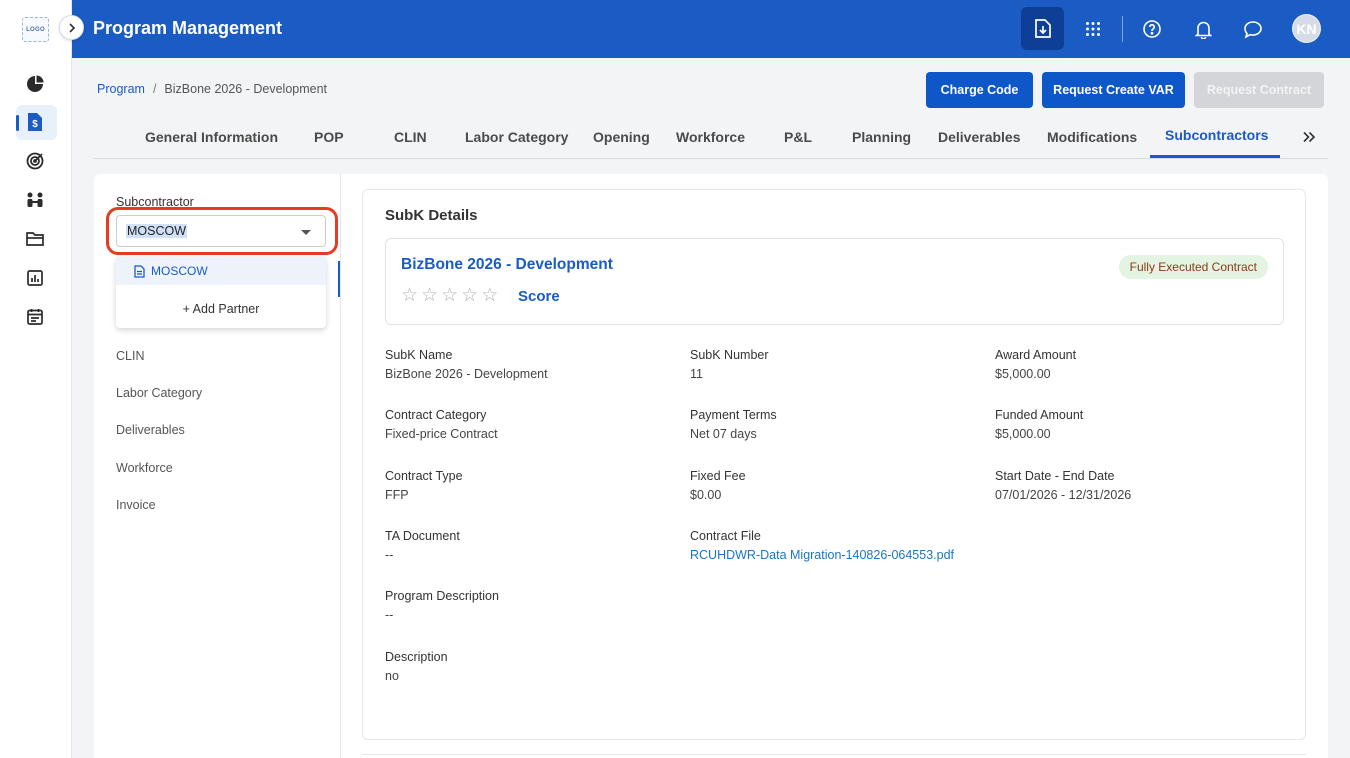 This screenshot has width=1350, height=758. What do you see at coordinates (979, 90) in the screenshot?
I see `charge-code-button: Charge Code` at bounding box center [979, 90].